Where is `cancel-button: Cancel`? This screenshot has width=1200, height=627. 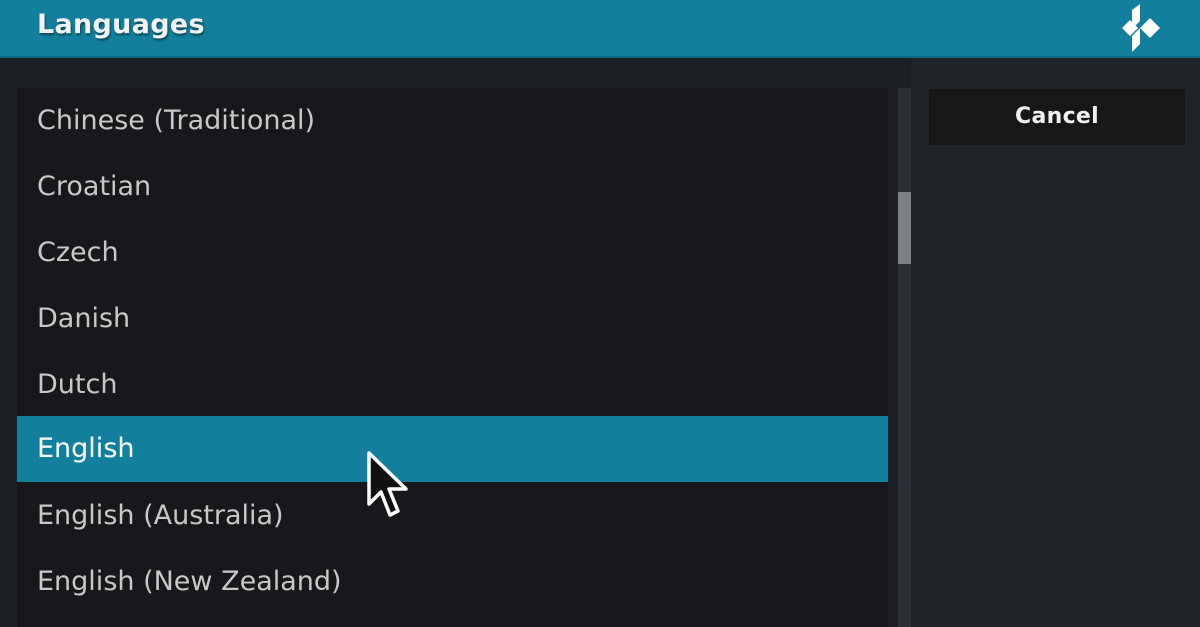
cancel-button: Cancel is located at coordinates (1057, 117).